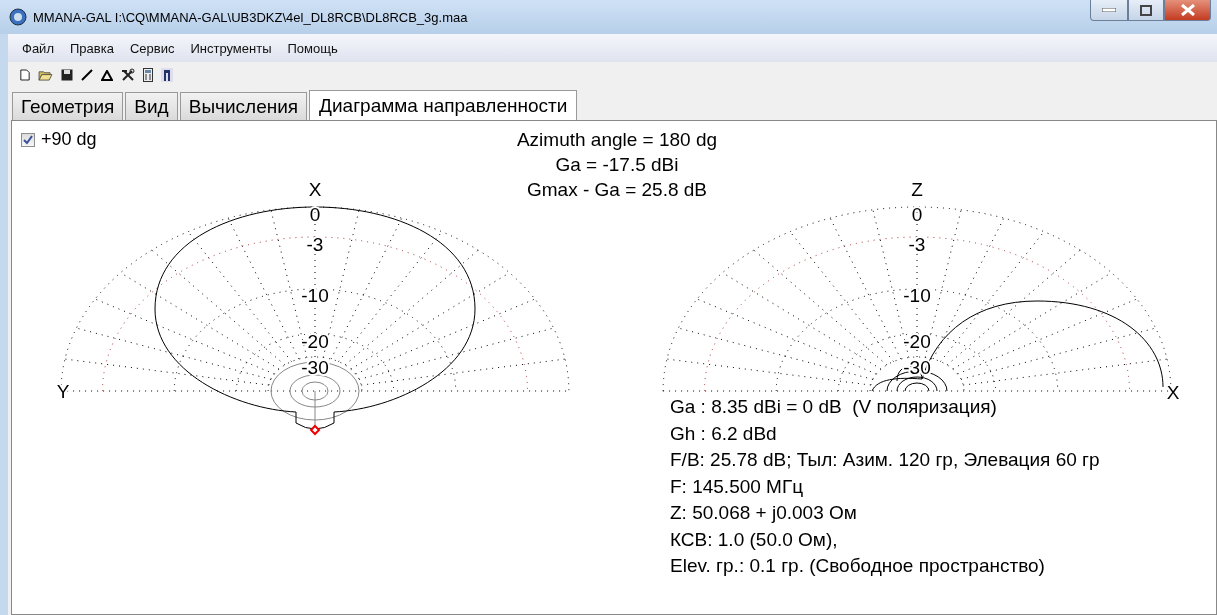 The width and height of the screenshot is (1217, 615). I want to click on pattern-summary-line: Gmax - Ga = 25.8 dB, so click(617, 189).